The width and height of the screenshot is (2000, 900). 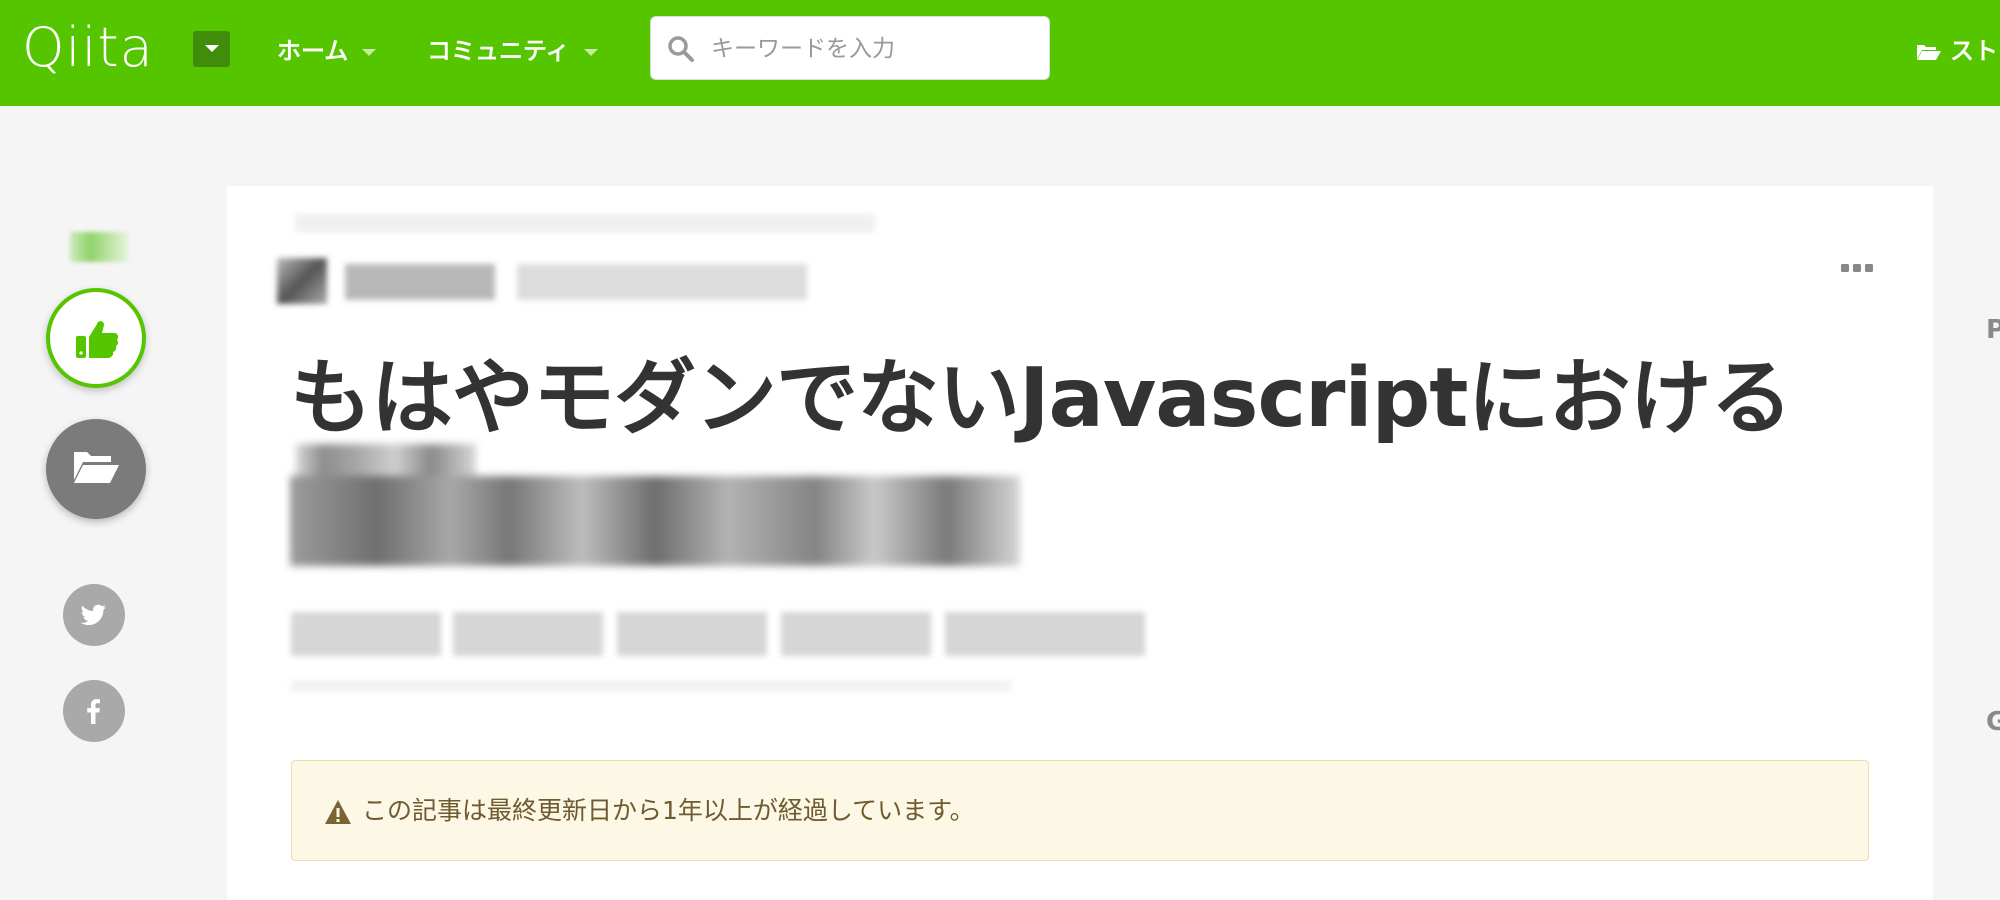 I want to click on stock-link-label: スト, so click(x=1974, y=51).